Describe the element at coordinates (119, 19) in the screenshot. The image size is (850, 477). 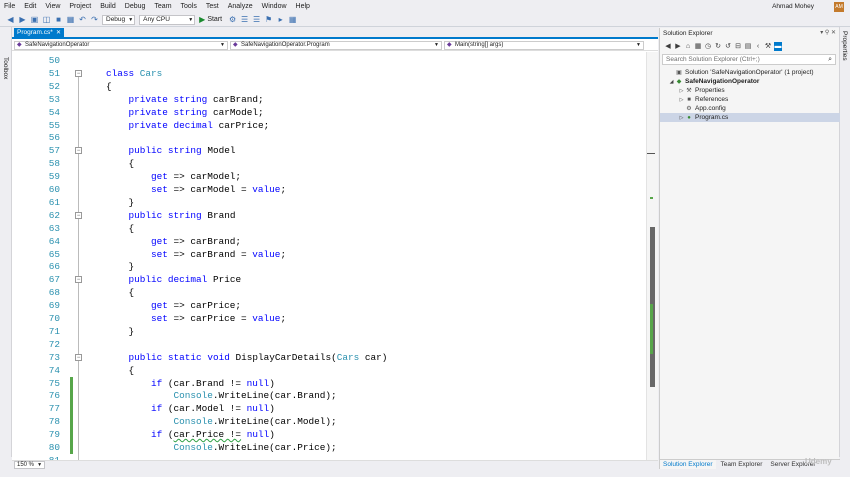
I see `configuration-select: Debug ▼` at that location.